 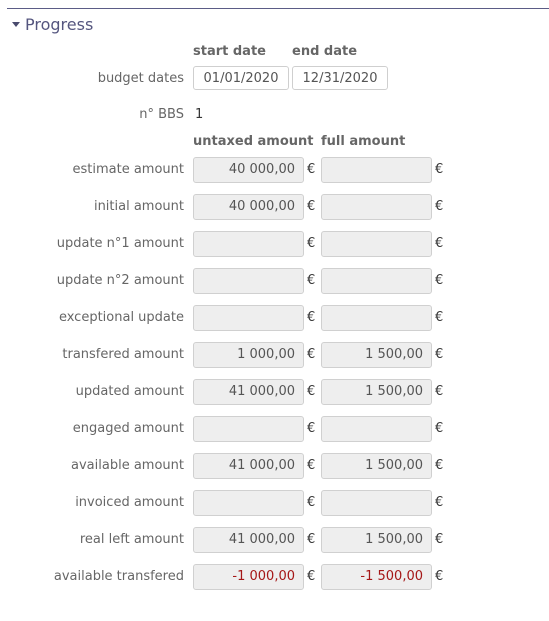 What do you see at coordinates (278, 8) in the screenshot?
I see `section-divider` at bounding box center [278, 8].